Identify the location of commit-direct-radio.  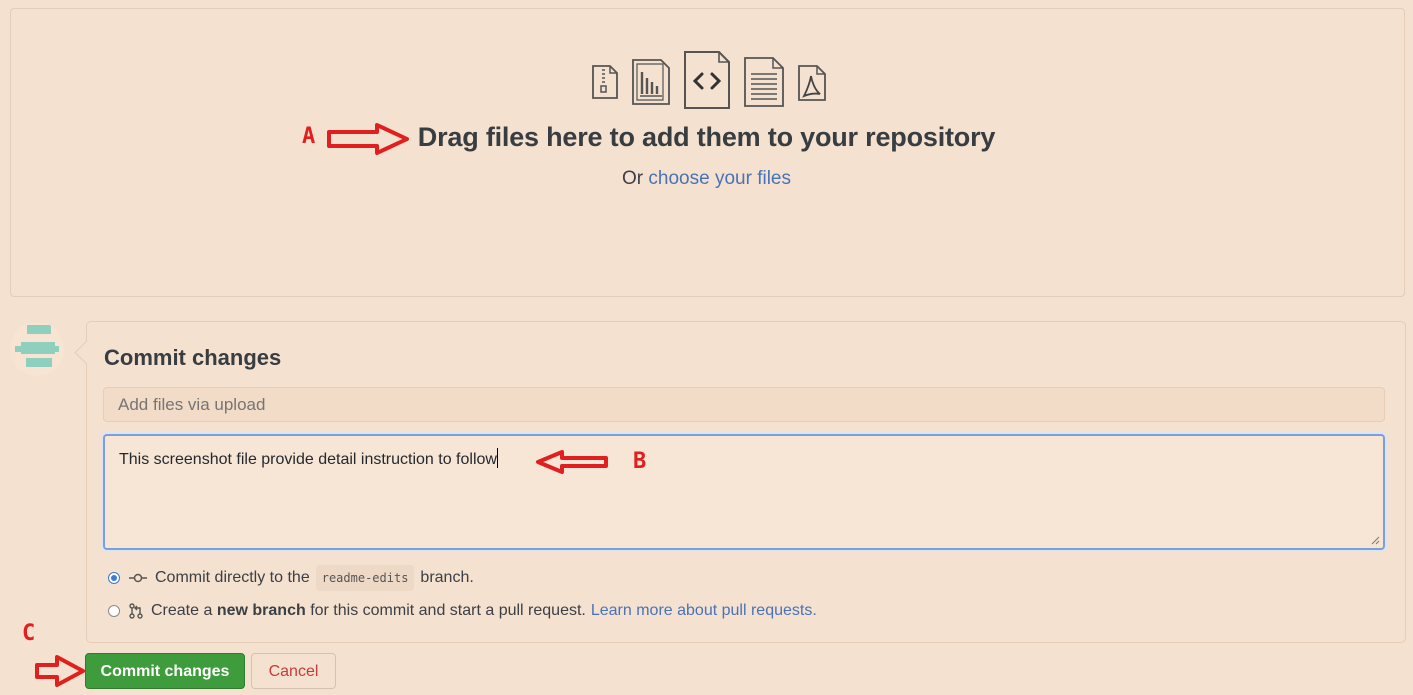
(114, 578).